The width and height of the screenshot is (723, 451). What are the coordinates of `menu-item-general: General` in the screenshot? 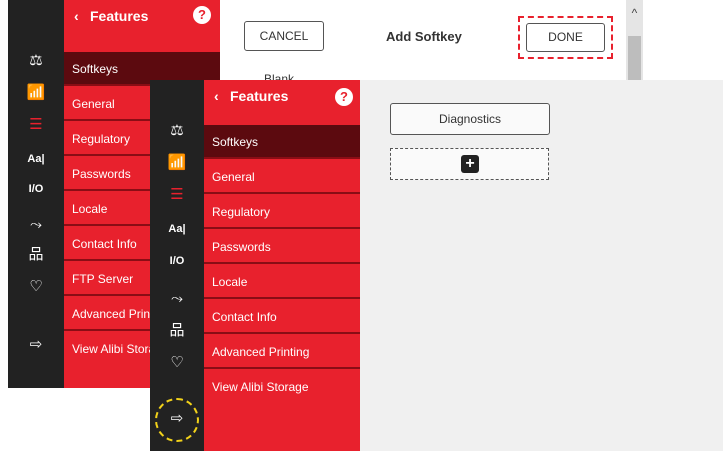 It's located at (282, 177).